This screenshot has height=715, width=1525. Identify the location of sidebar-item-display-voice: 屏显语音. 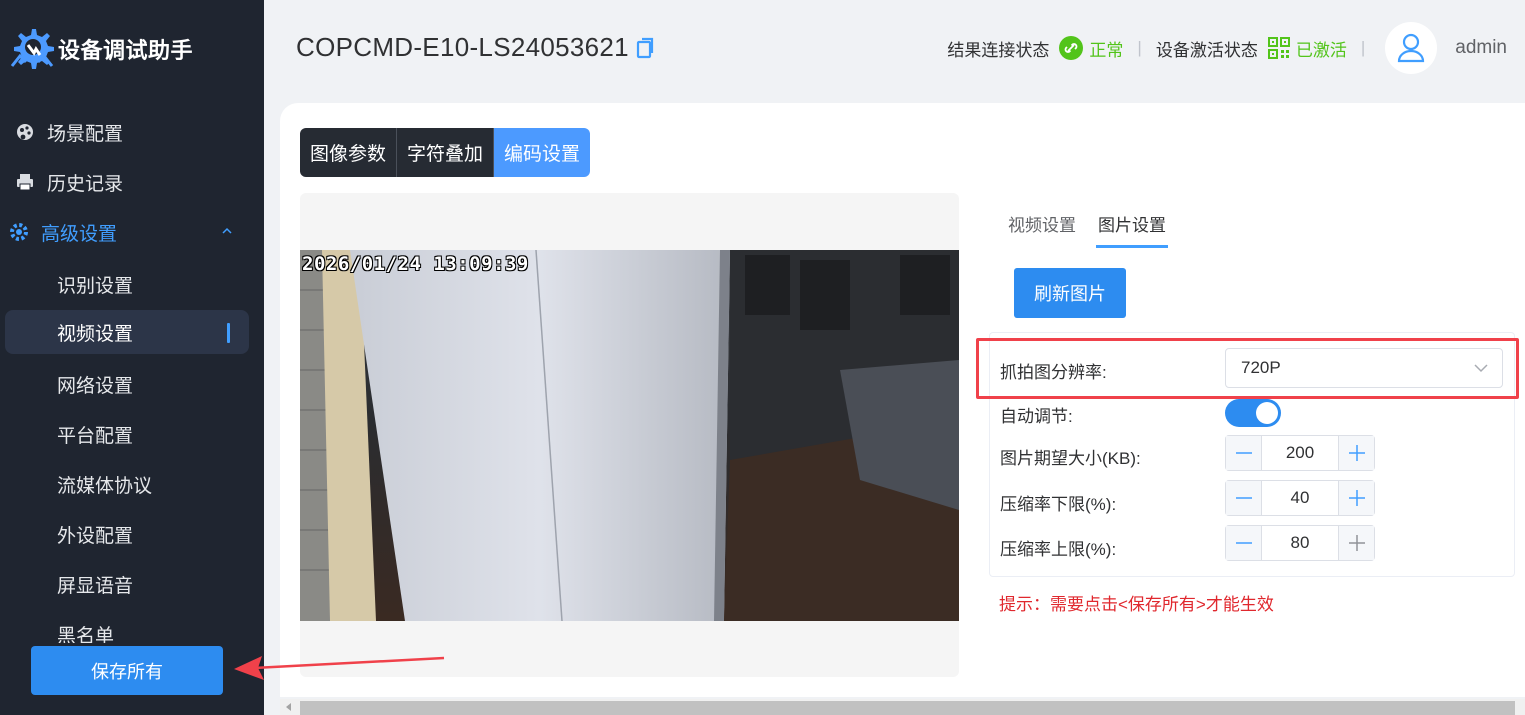
(132, 584).